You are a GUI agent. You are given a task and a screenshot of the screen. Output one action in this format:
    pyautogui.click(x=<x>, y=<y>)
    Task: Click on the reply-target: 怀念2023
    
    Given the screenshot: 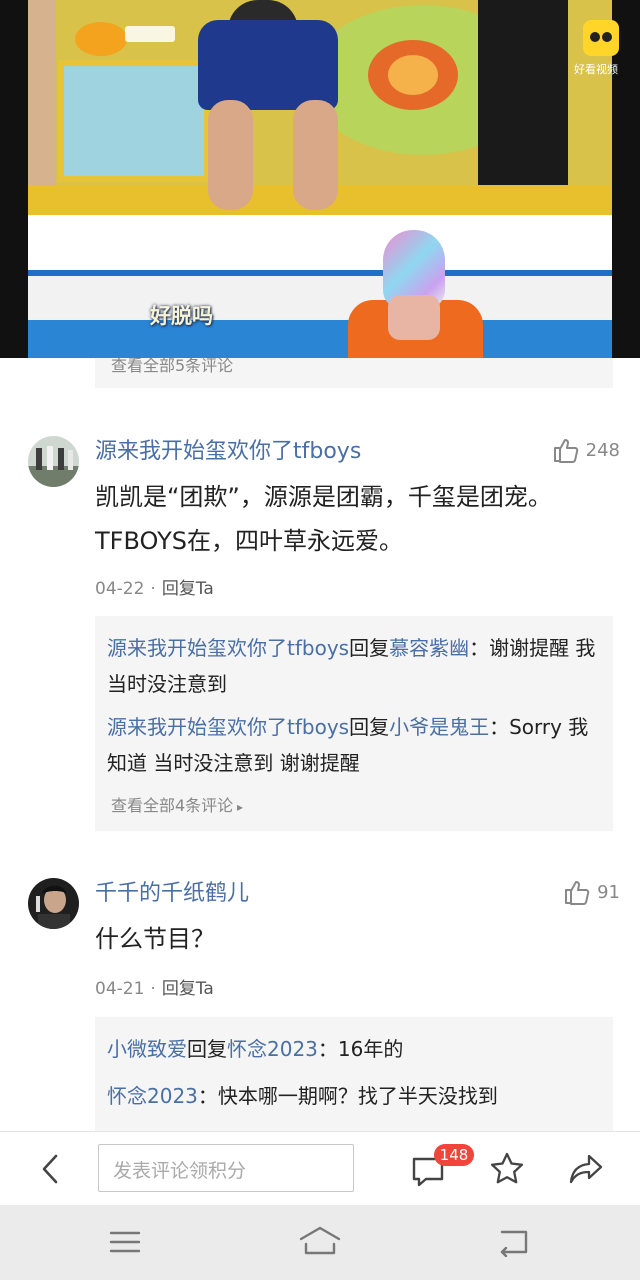 What is the action you would take?
    pyautogui.click(x=272, y=1049)
    